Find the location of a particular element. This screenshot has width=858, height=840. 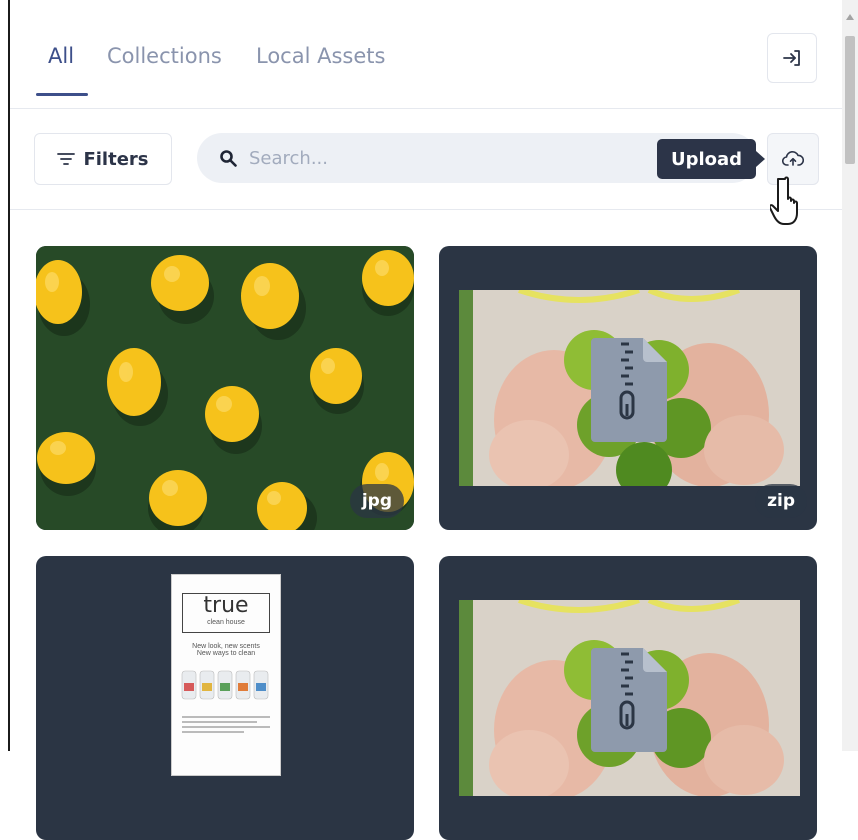

filters-label: Filters is located at coordinates (116, 159).